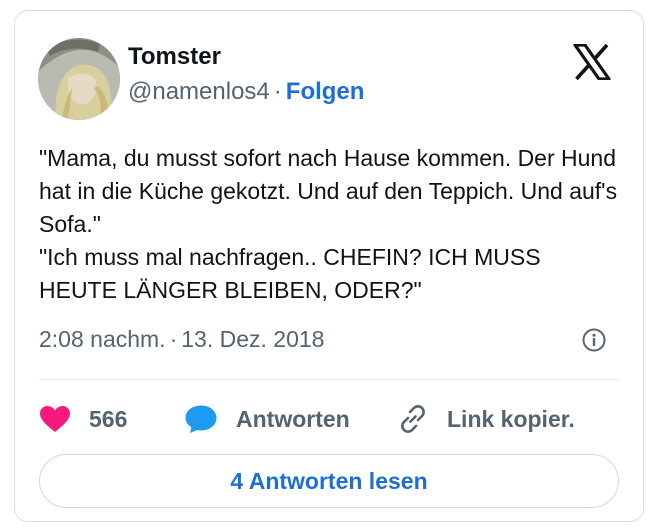 The image size is (652, 532). What do you see at coordinates (246, 74) in the screenshot?
I see `author-block: Tomster @namenlos4 · Folgen` at bounding box center [246, 74].